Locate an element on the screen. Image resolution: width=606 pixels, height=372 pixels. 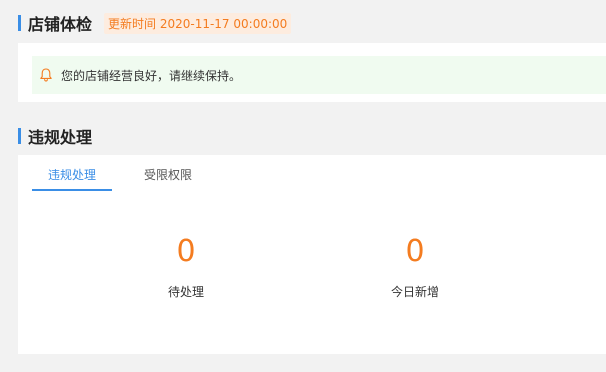
notice-banner: 您的店铺经营良好，请继续保持。 is located at coordinates (319, 75).